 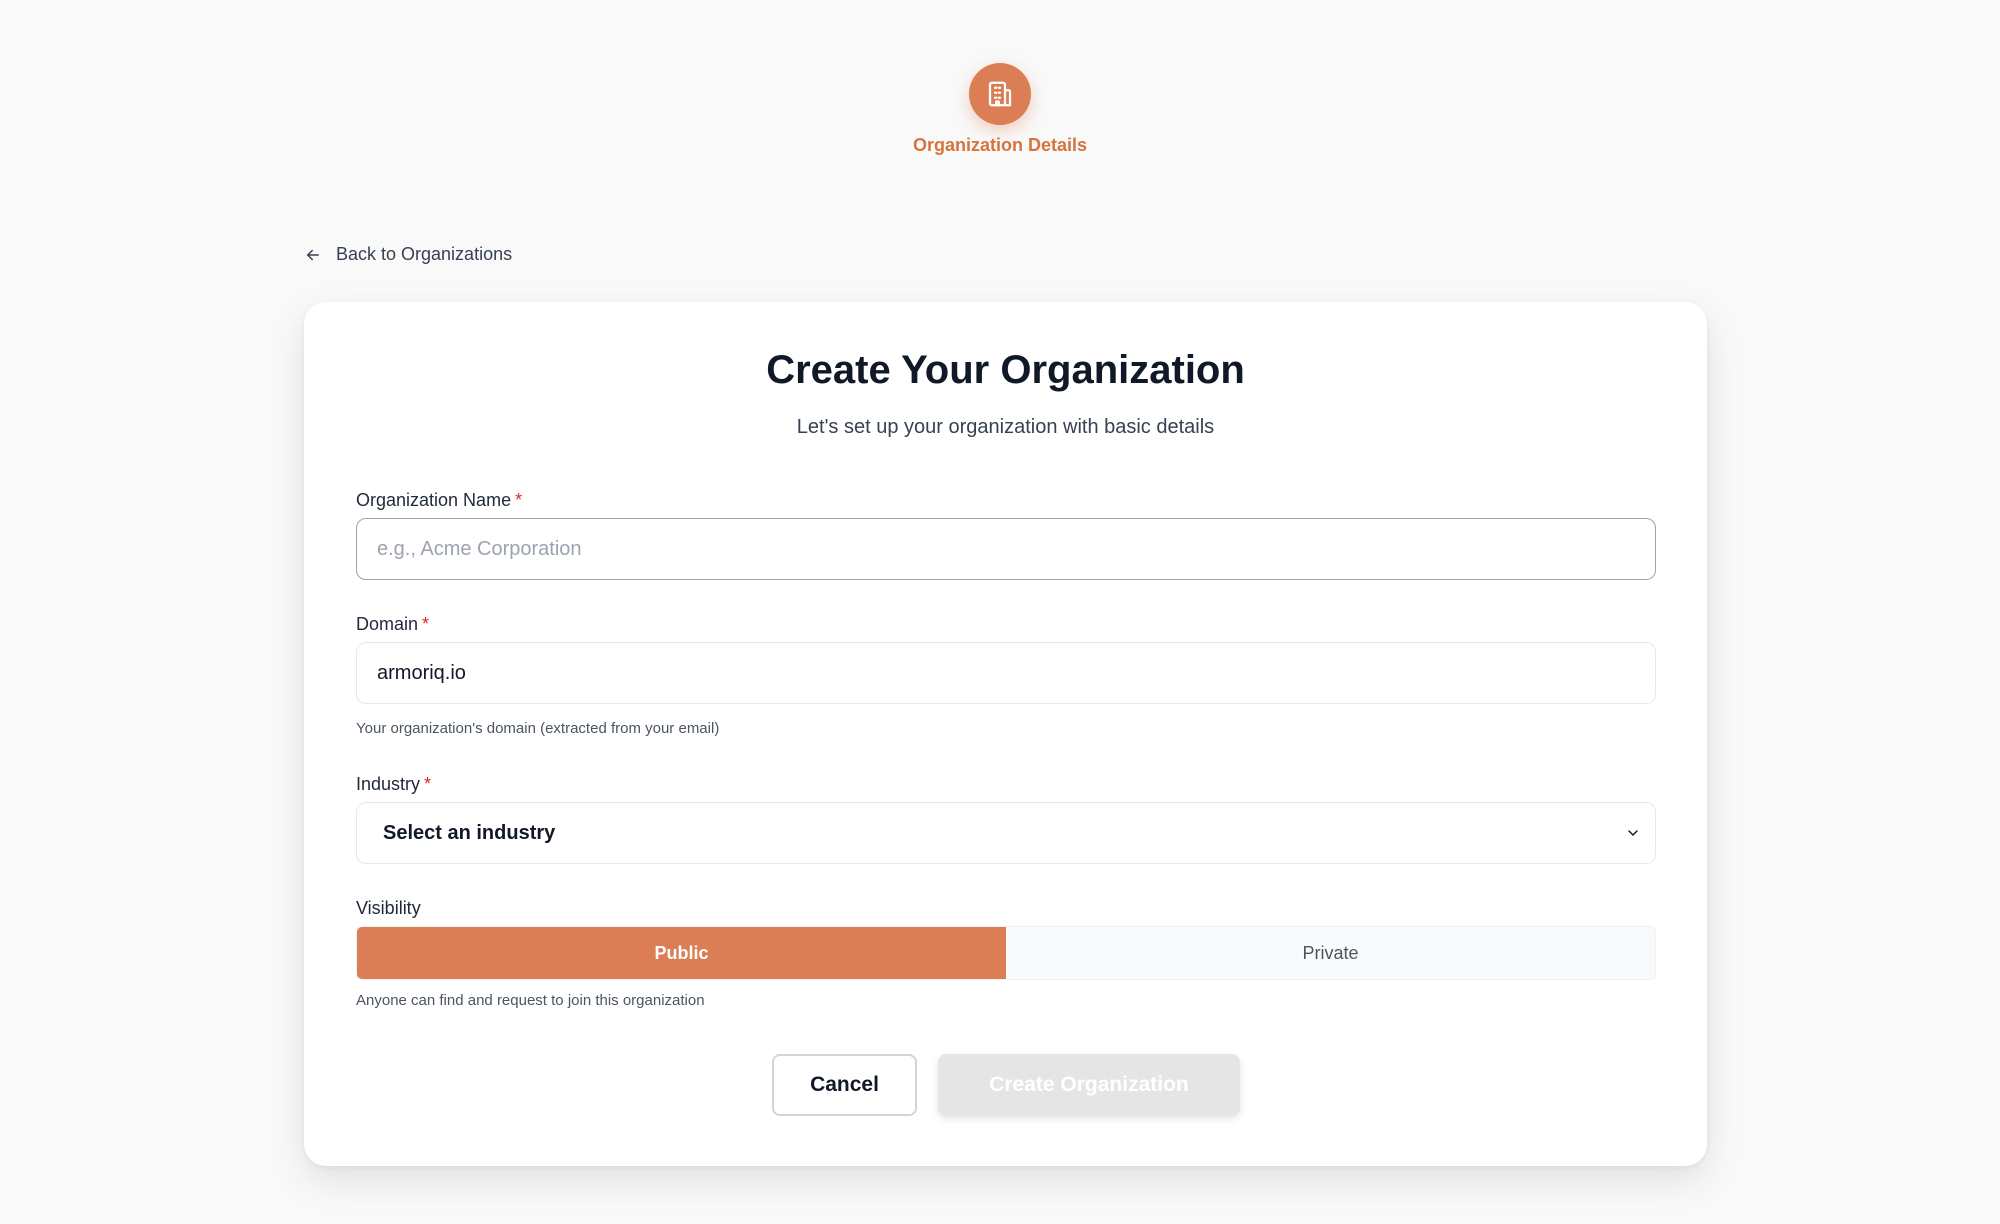 I want to click on org-name-input, so click(x=1006, y=549).